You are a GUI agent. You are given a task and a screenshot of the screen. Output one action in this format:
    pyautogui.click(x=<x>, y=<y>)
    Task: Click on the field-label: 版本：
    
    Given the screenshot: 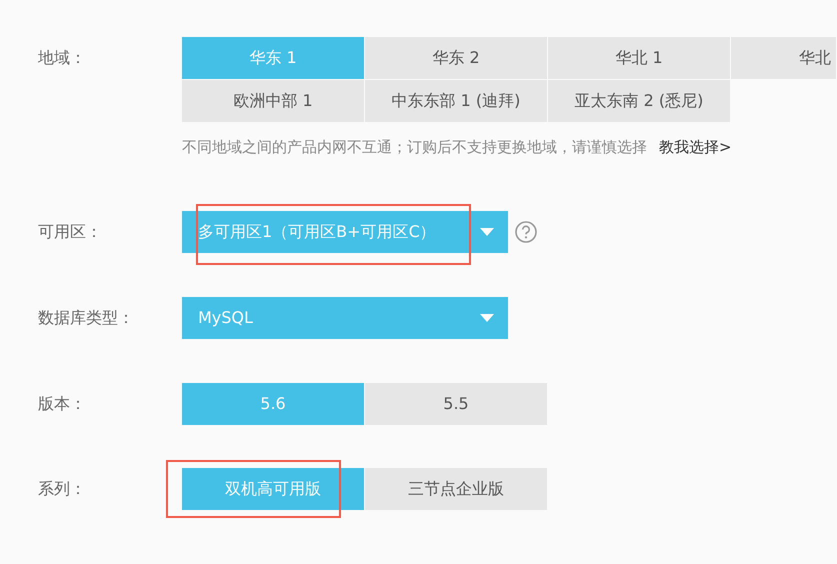 What is the action you would take?
    pyautogui.click(x=62, y=403)
    